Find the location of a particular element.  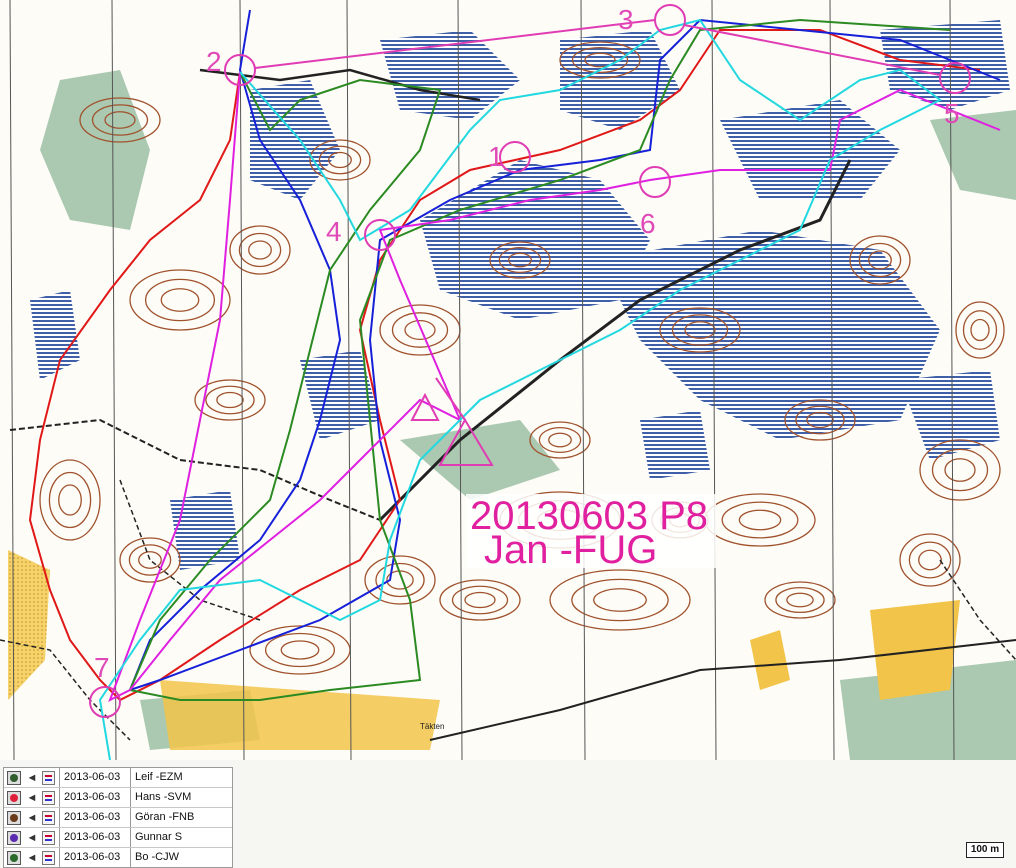

control-number: 6 is located at coordinates (648, 223).